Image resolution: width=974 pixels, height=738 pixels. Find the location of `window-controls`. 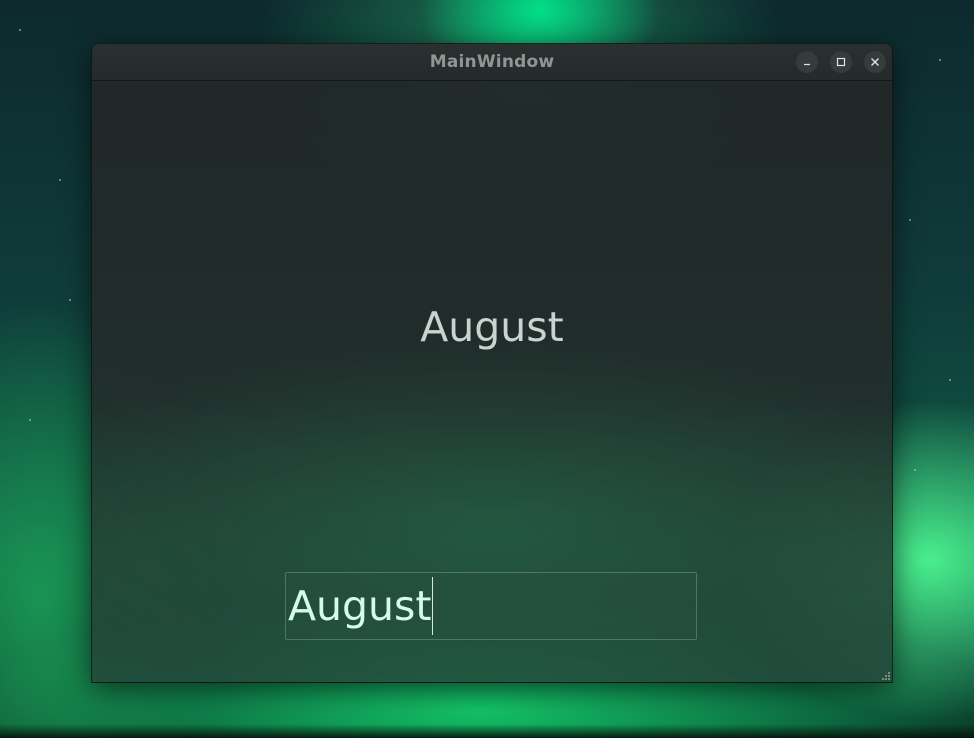

window-controls is located at coordinates (841, 62).